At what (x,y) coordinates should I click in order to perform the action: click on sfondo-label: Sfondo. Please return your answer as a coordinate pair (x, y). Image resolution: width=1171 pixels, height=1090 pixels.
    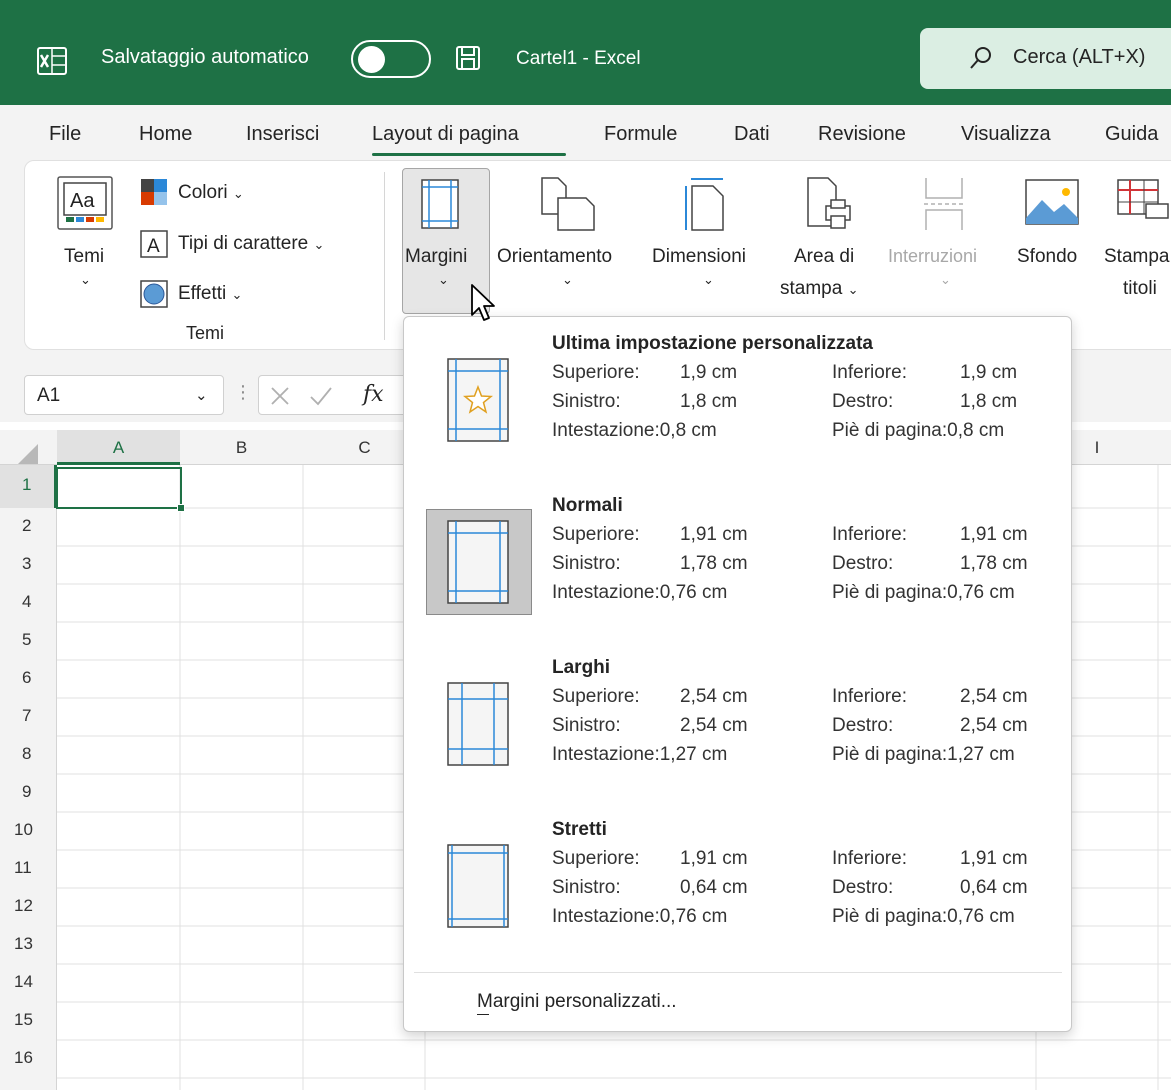
    Looking at the image, I should click on (1047, 257).